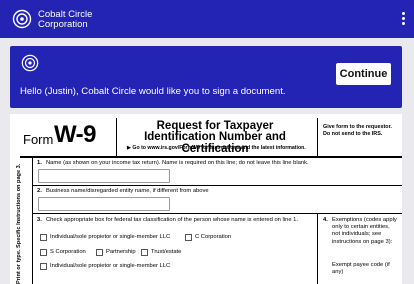 The width and height of the screenshot is (414, 284). What do you see at coordinates (38, 139) in the screenshot?
I see `form-word: Form` at bounding box center [38, 139].